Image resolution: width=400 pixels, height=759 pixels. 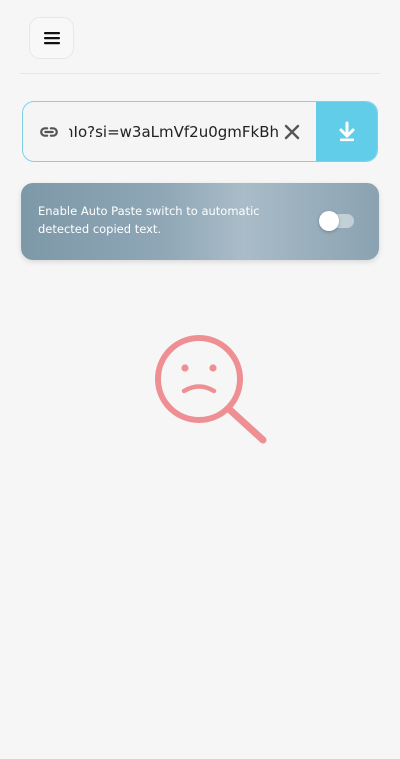 What do you see at coordinates (292, 132) in the screenshot?
I see `close-icon` at bounding box center [292, 132].